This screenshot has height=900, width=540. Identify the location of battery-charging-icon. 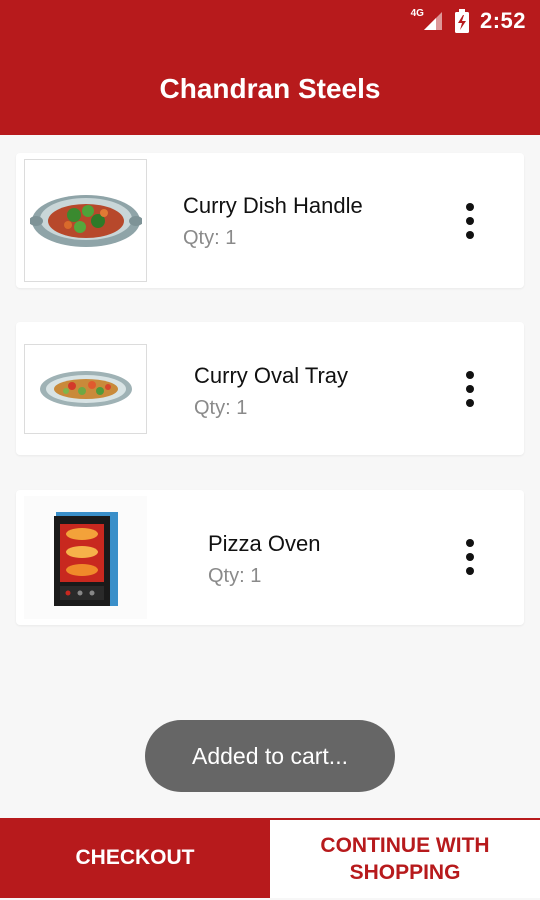
(462, 21).